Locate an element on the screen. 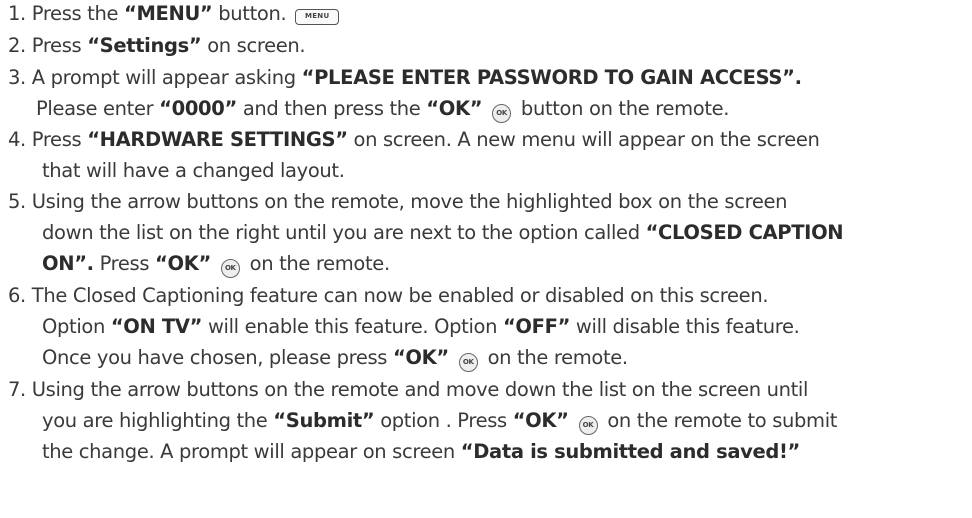 This screenshot has width=972, height=518. step-text: you are highlighting the is located at coordinates (158, 420).